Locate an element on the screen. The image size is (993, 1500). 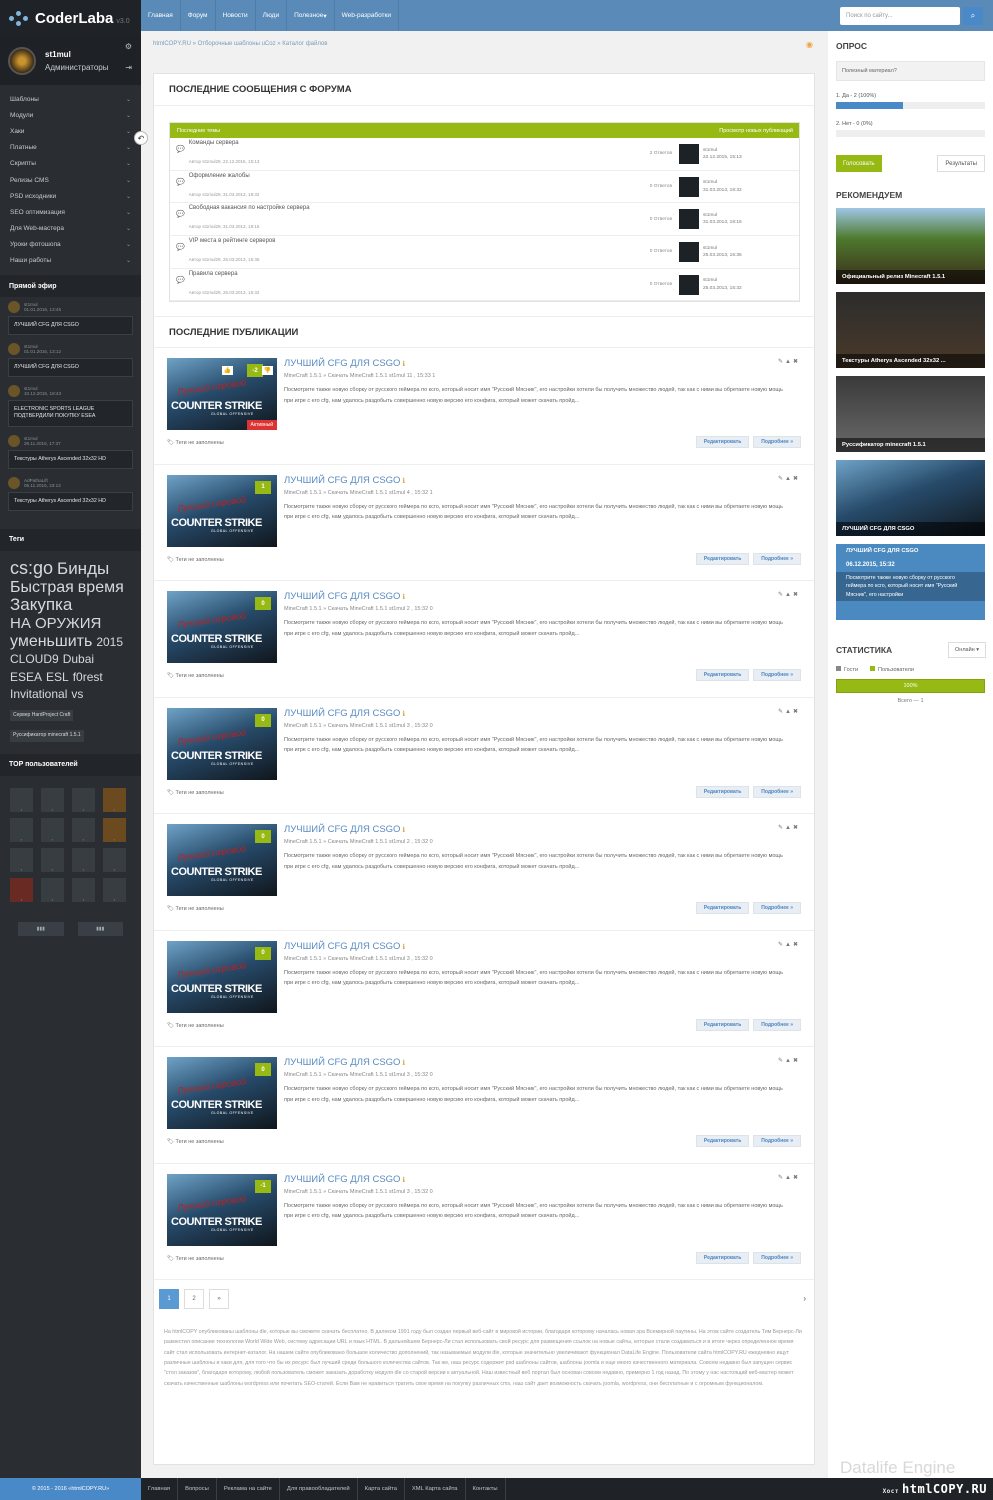
vote-button: Голосовать is located at coordinates (859, 163).